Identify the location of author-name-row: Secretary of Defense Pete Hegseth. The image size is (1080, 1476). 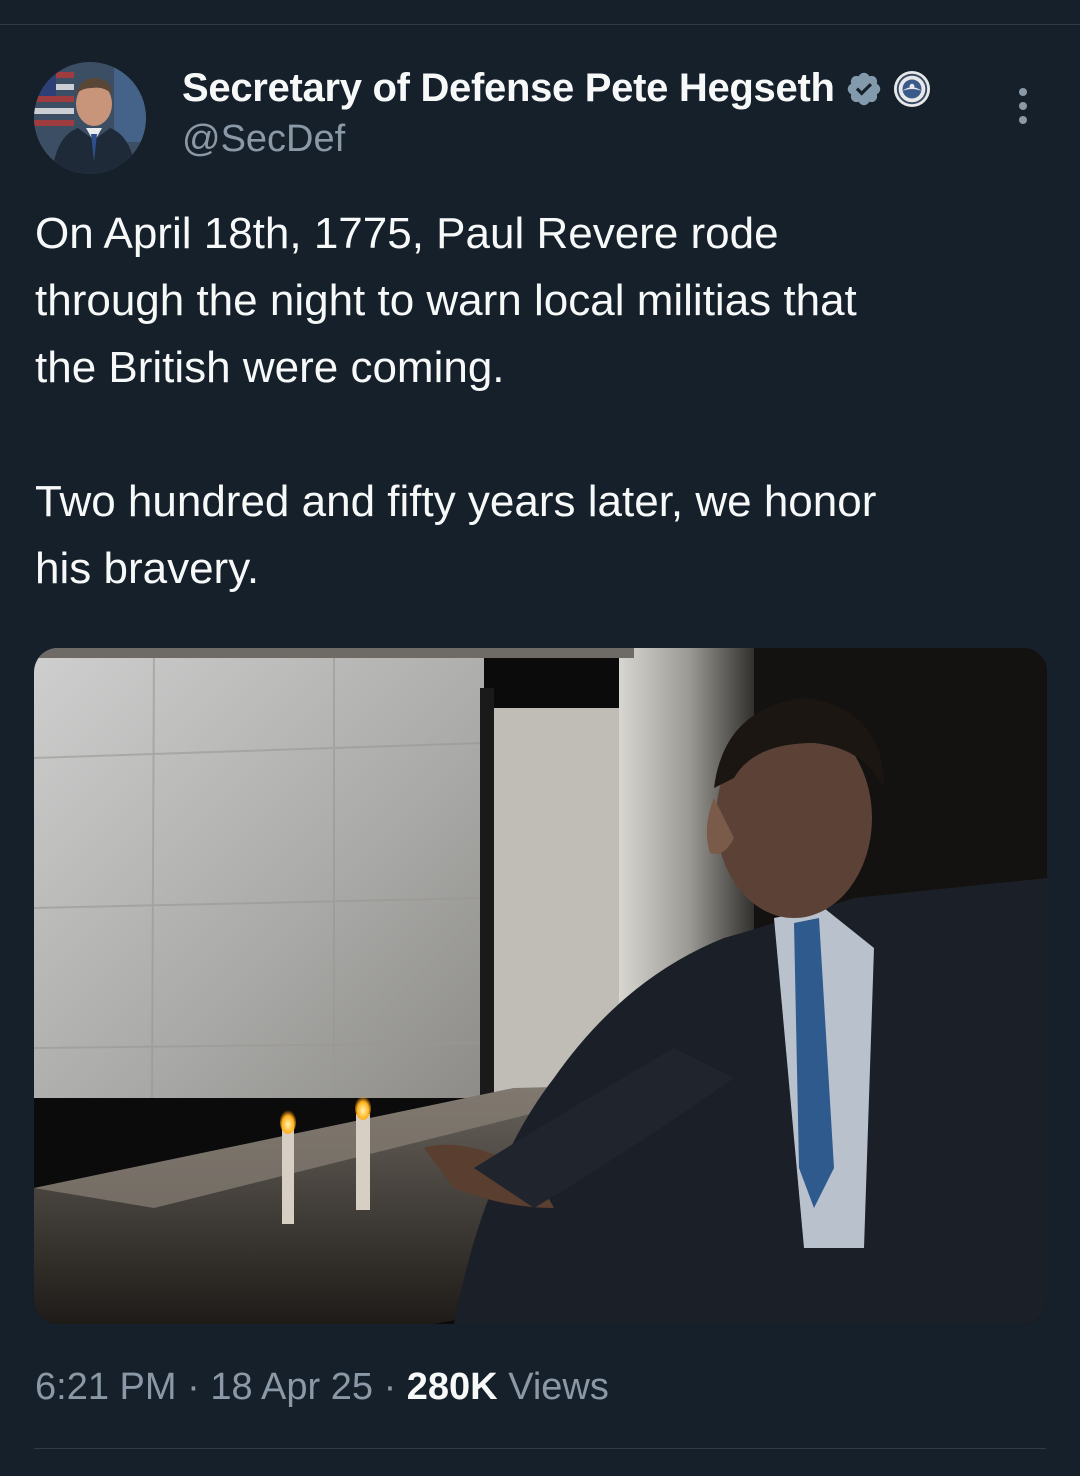
(556, 88).